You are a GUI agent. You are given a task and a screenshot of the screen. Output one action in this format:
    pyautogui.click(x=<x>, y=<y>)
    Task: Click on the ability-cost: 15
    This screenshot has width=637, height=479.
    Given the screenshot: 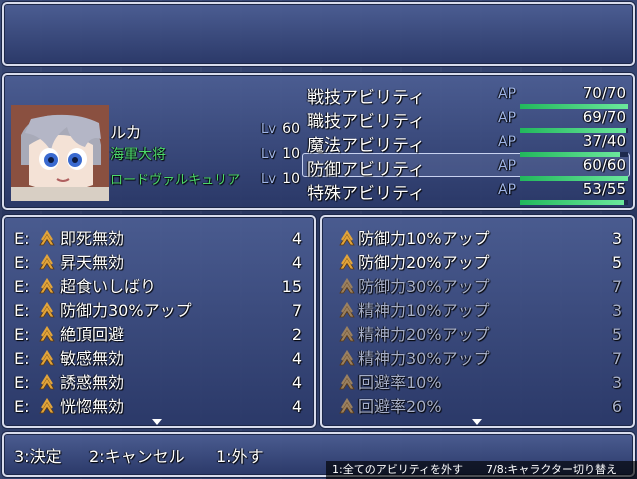 What is the action you would take?
    pyautogui.click(x=291, y=286)
    